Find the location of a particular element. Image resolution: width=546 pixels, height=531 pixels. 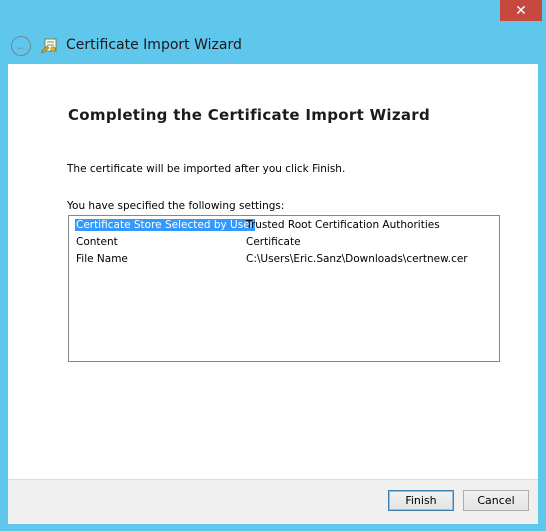

footer-divider is located at coordinates (273, 479).